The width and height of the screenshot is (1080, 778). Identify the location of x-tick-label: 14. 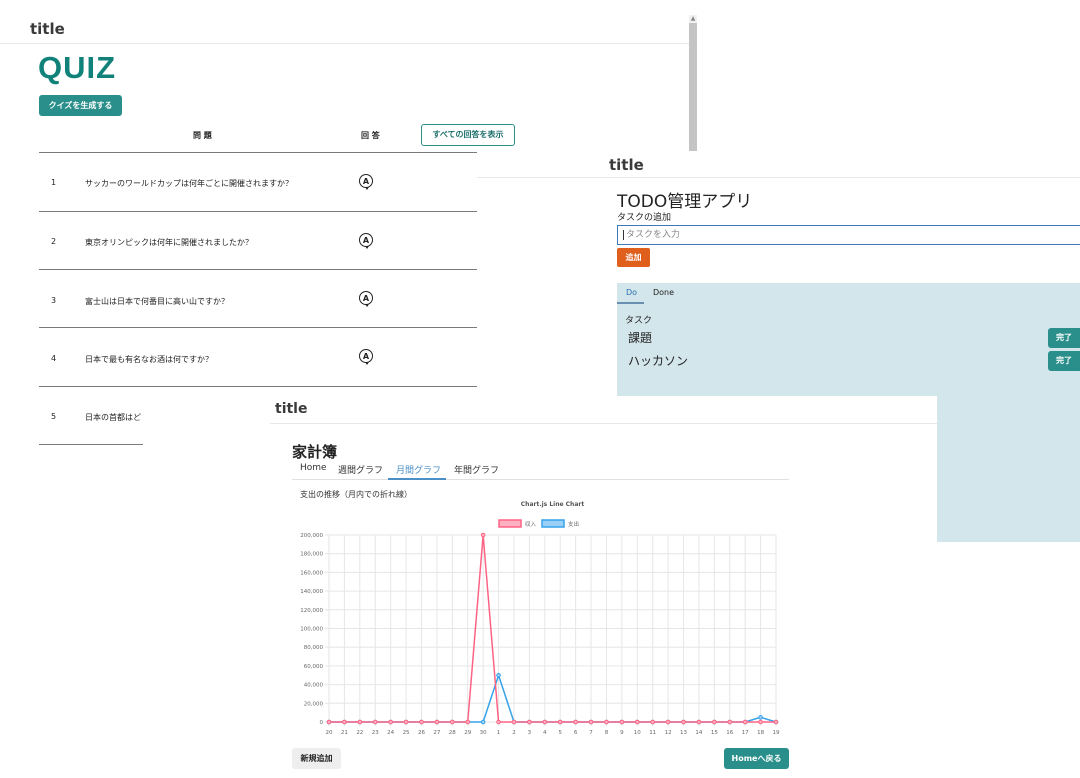
(698, 733).